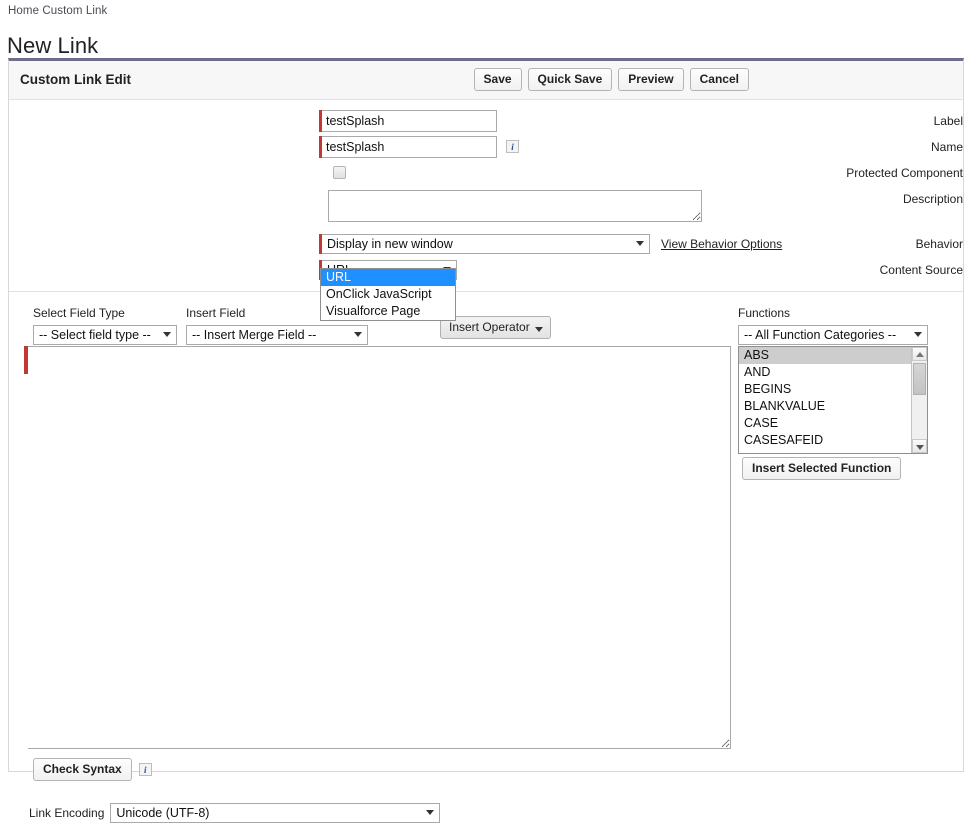  Describe the element at coordinates (825, 389) in the screenshot. I see `list-item: BEGINS` at that location.